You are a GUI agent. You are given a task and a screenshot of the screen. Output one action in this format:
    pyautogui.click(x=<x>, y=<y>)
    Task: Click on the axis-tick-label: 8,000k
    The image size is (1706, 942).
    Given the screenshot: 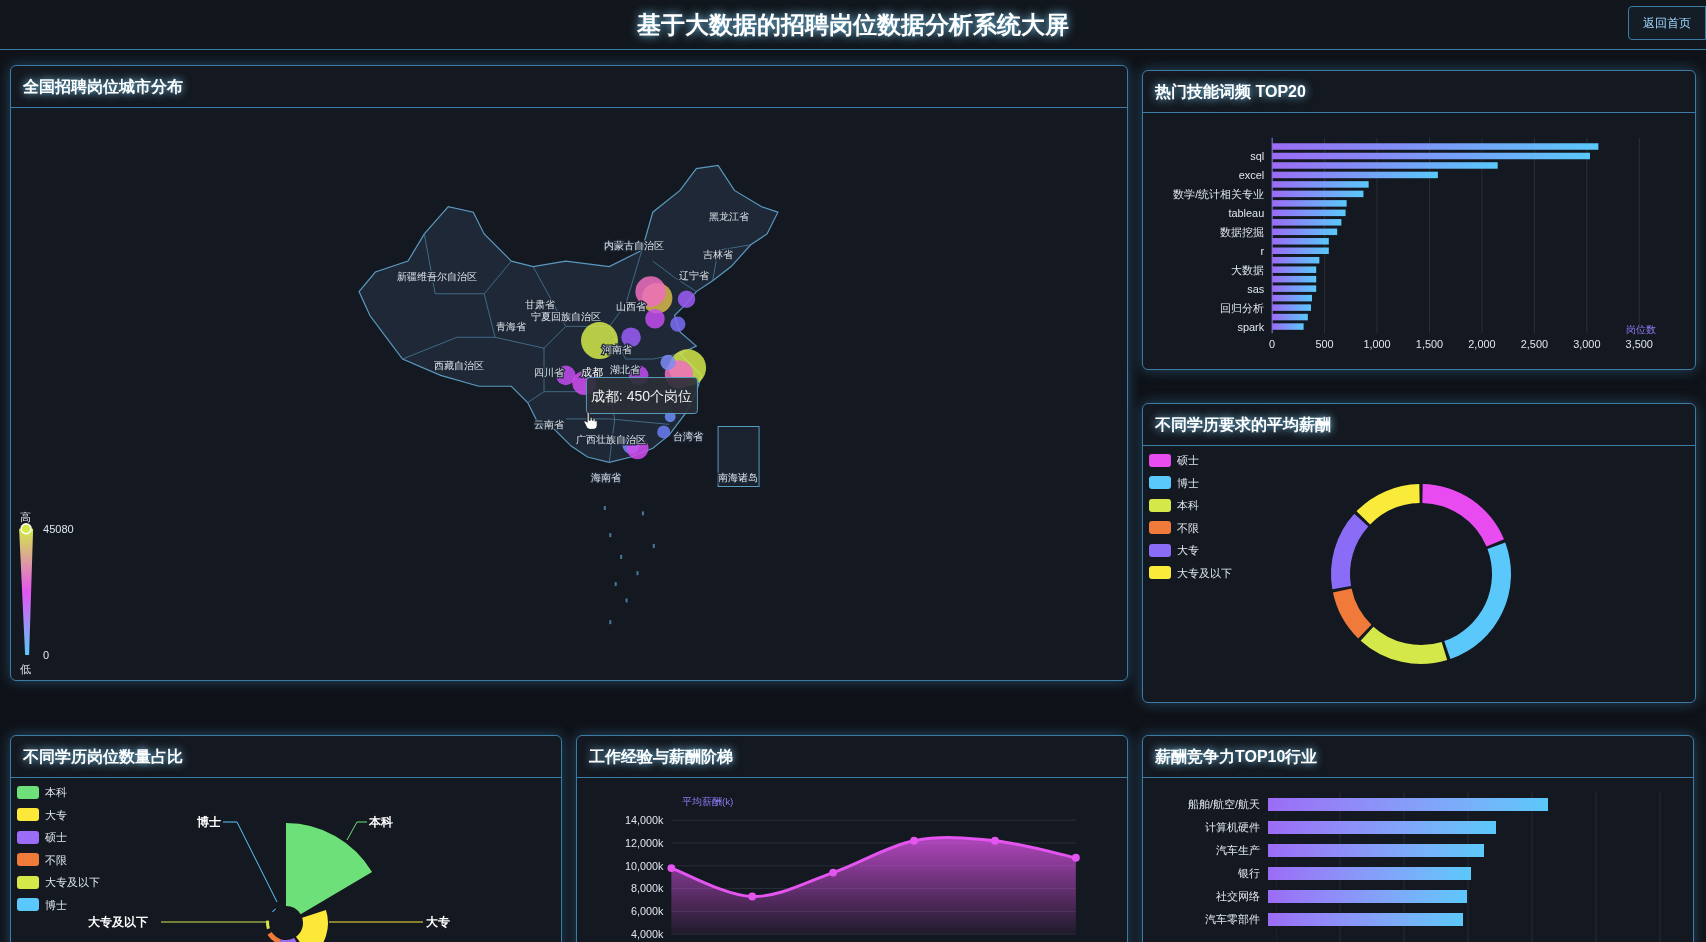 What is the action you would take?
    pyautogui.click(x=647, y=888)
    